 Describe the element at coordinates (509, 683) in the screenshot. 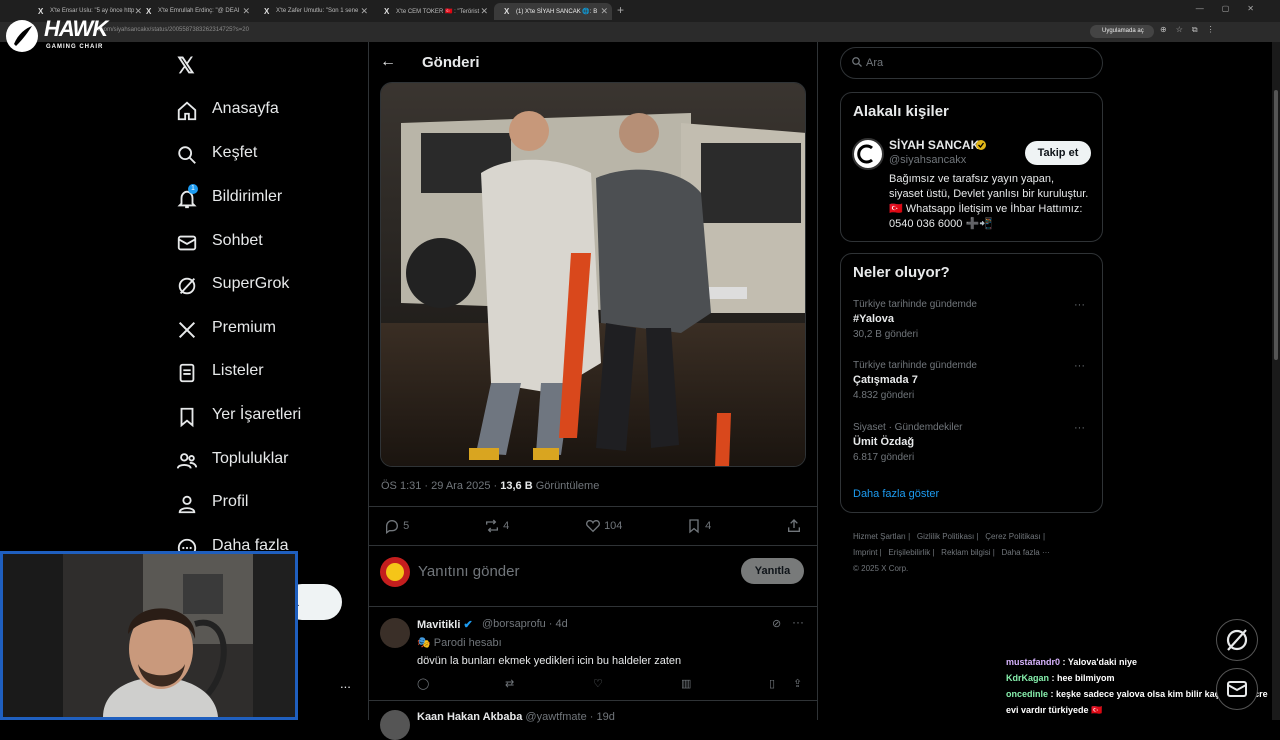

I see `repost-icon: ⇄` at that location.